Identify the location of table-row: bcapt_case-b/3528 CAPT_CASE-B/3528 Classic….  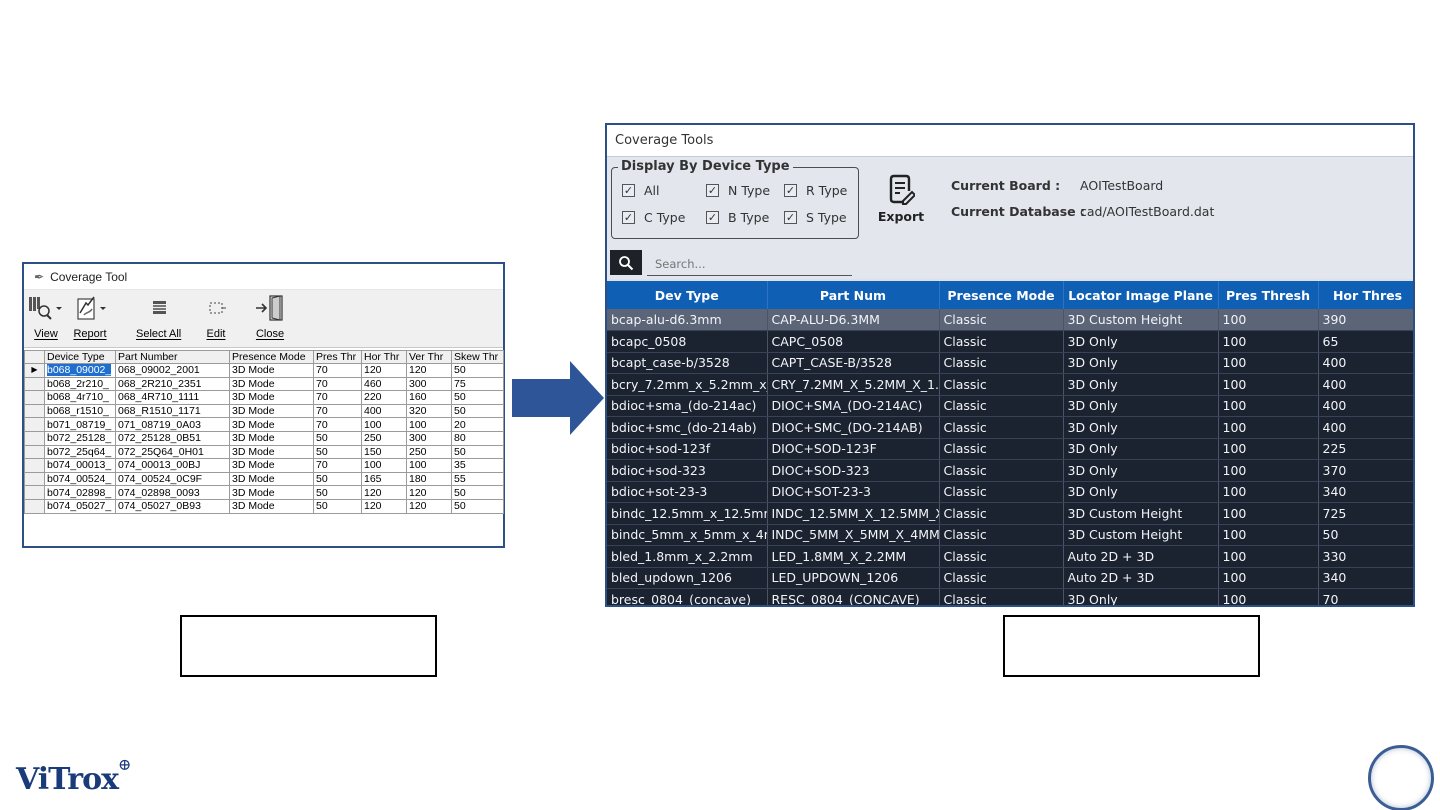
(1010, 363).